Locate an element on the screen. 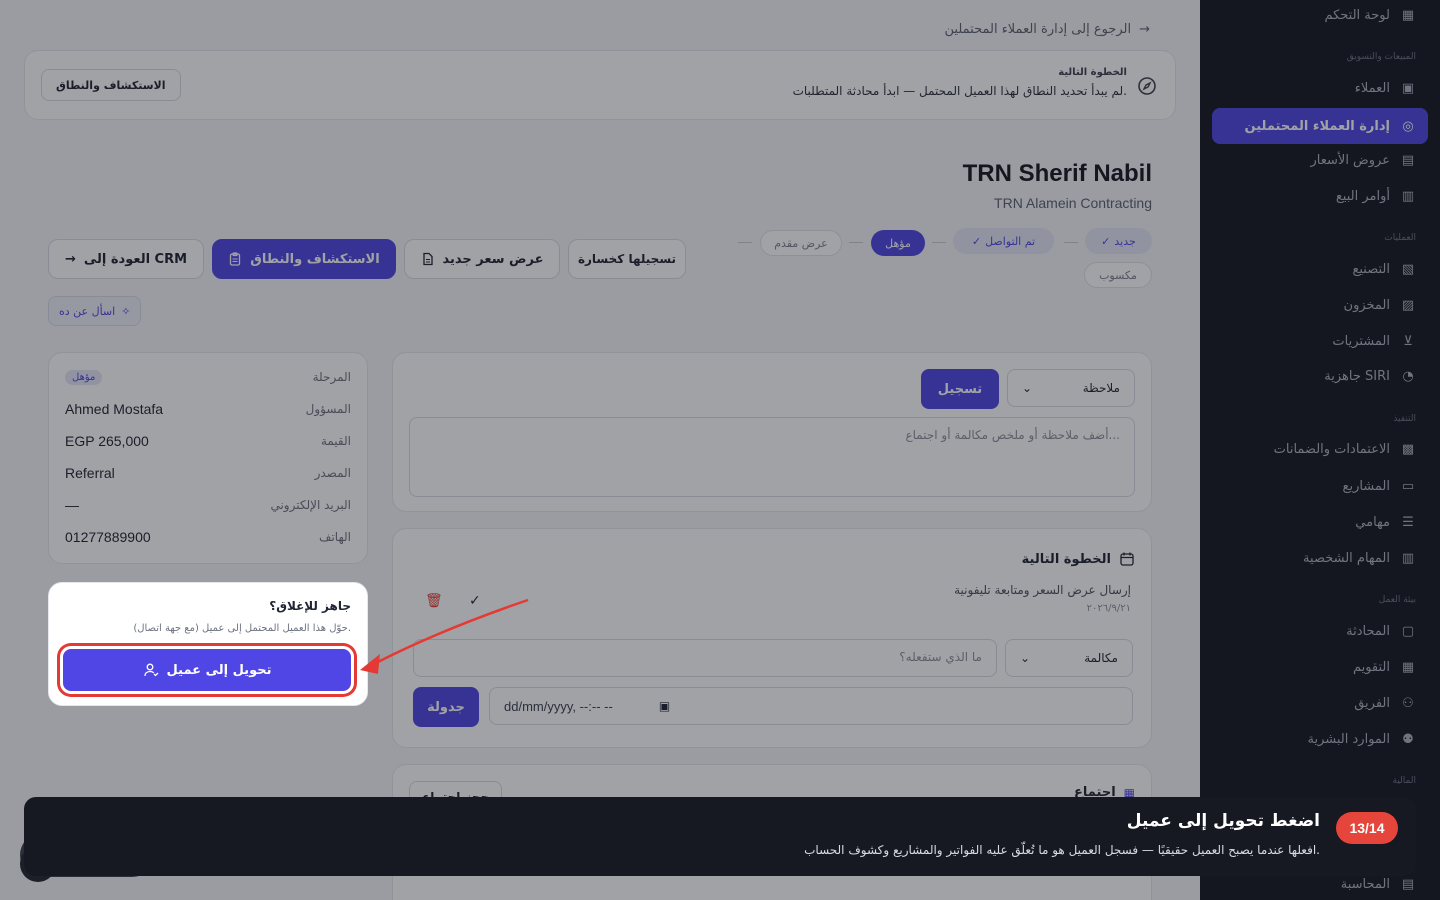 The height and width of the screenshot is (900, 1440). sidebar-item-label: أوامر البيع is located at coordinates (1362, 196).